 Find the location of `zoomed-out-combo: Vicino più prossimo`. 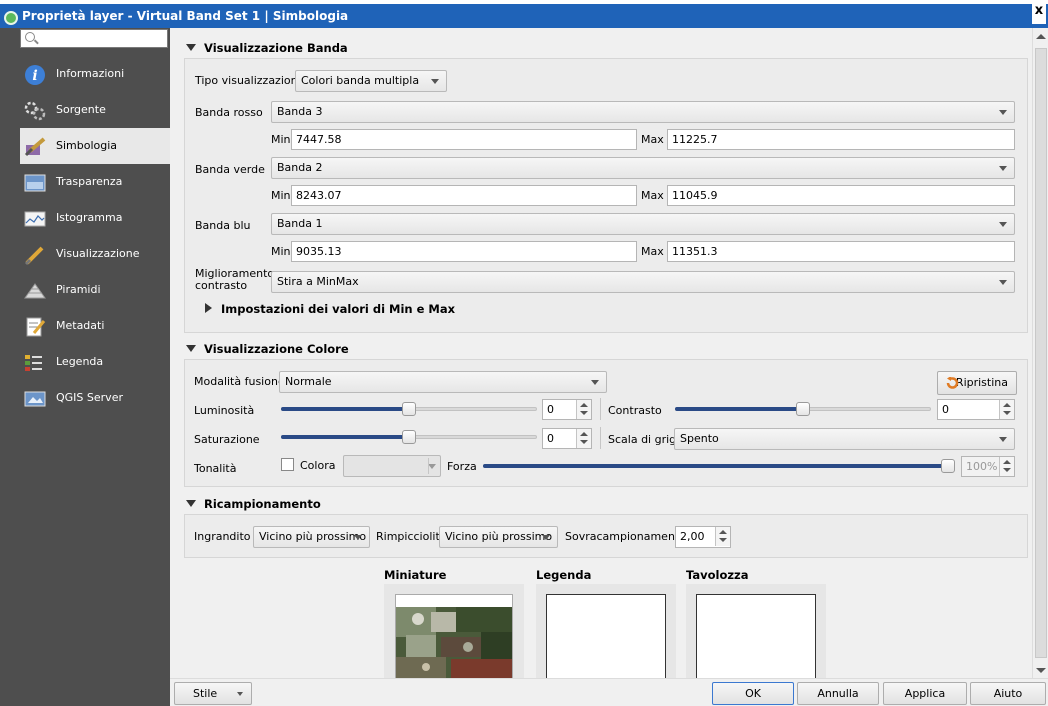

zoomed-out-combo: Vicino più prossimo is located at coordinates (498, 537).